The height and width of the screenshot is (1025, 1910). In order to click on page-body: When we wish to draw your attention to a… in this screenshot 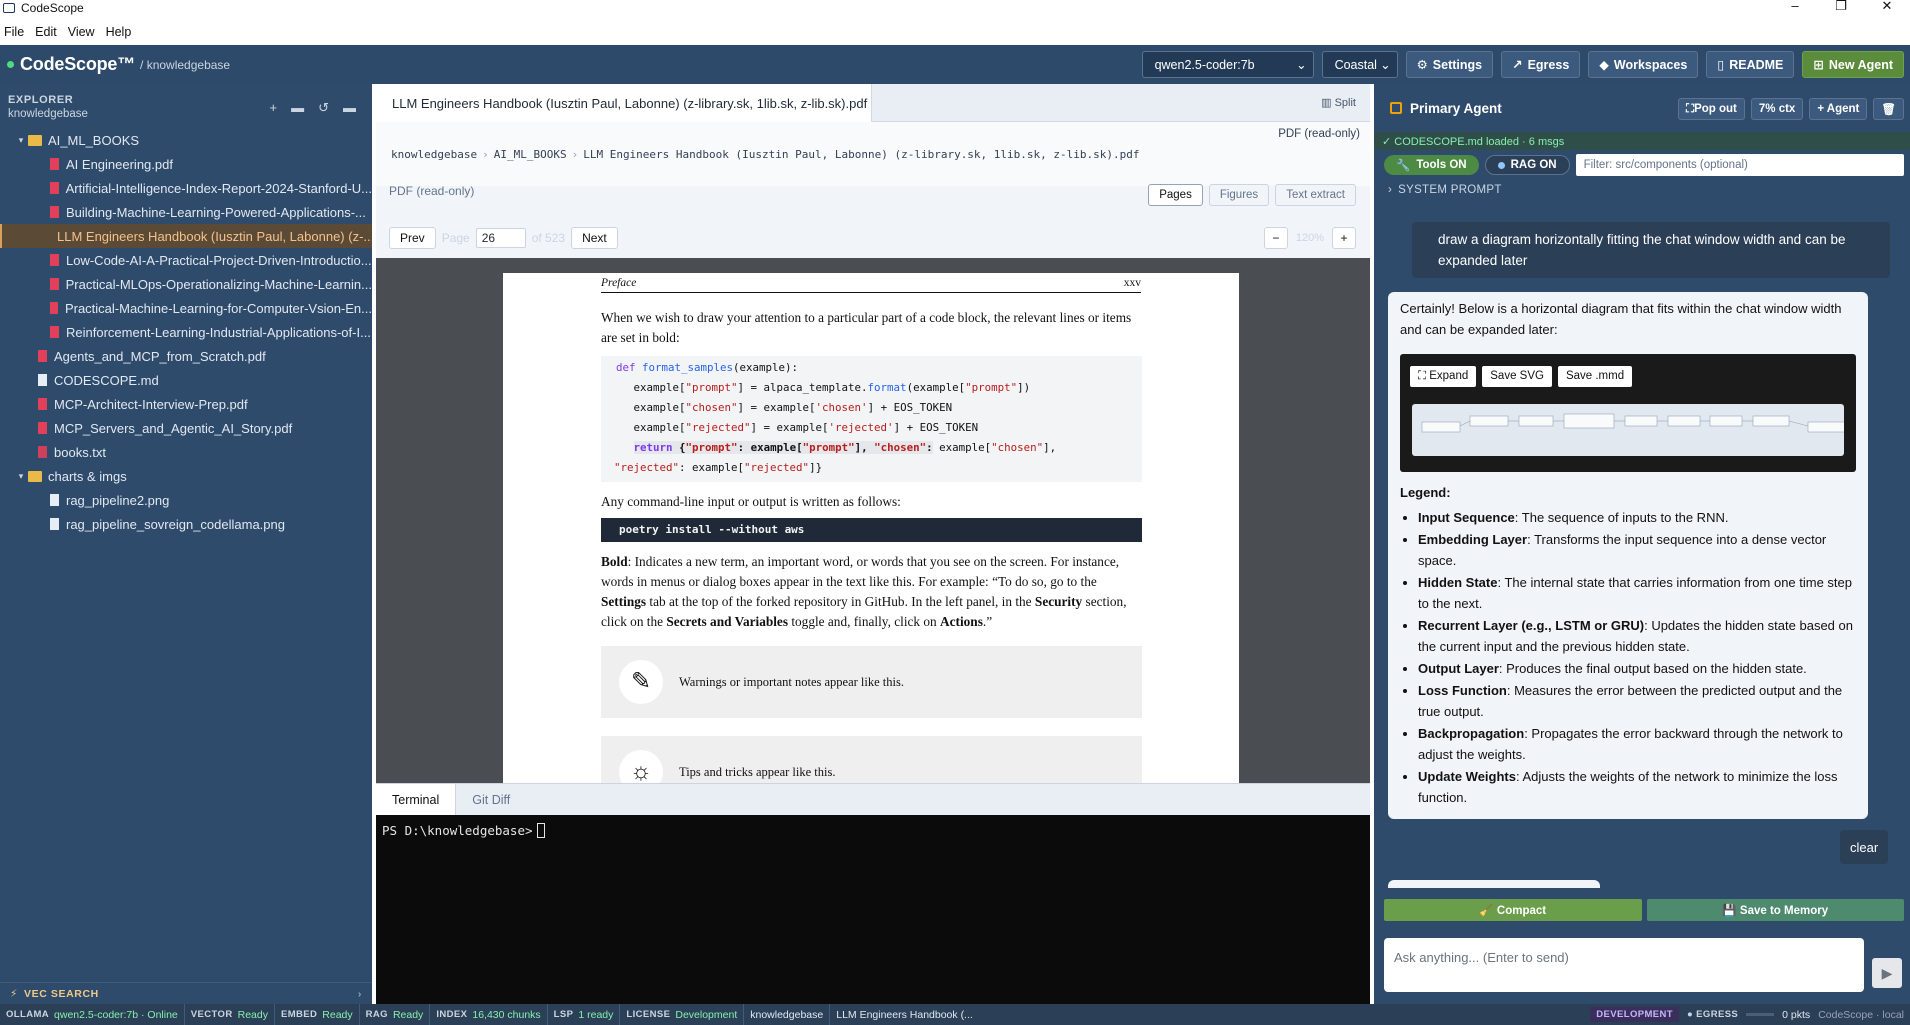, I will do `click(871, 545)`.